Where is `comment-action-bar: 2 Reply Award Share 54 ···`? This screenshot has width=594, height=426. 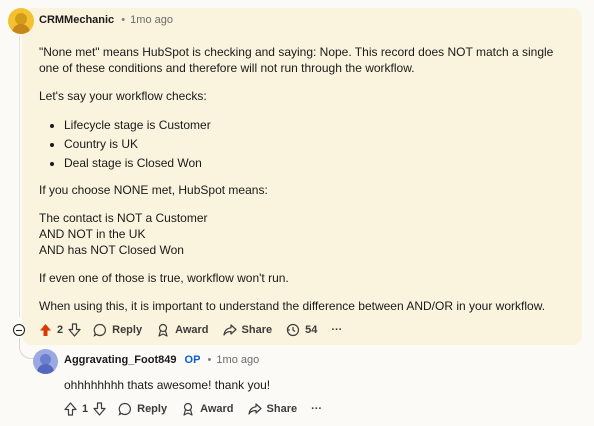
comment-action-bar: 2 Reply Award Share 54 ··· is located at coordinates (197, 330).